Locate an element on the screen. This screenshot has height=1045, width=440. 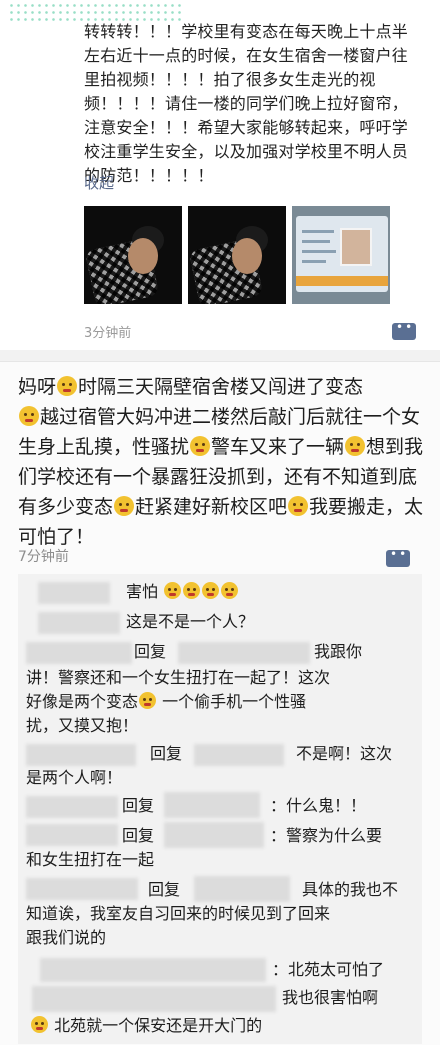
comment-3-line-1b: 我跟你 is located at coordinates (338, 651).